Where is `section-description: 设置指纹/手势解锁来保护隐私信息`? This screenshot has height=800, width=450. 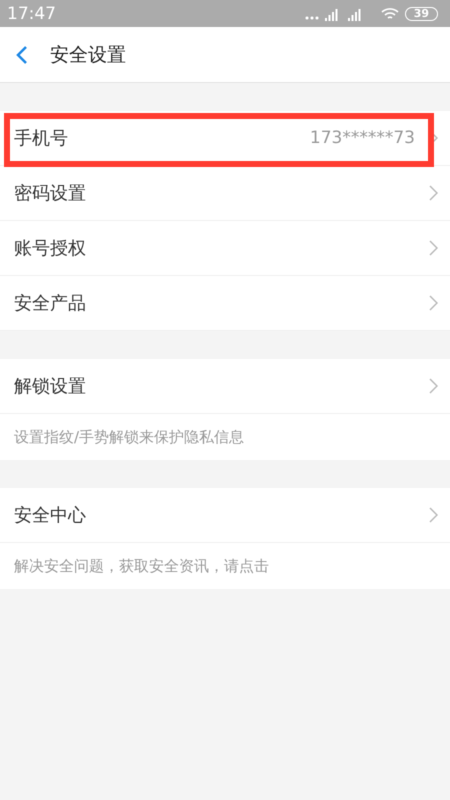
section-description: 设置指纹/手势解锁来保护隐私信息 is located at coordinates (129, 437).